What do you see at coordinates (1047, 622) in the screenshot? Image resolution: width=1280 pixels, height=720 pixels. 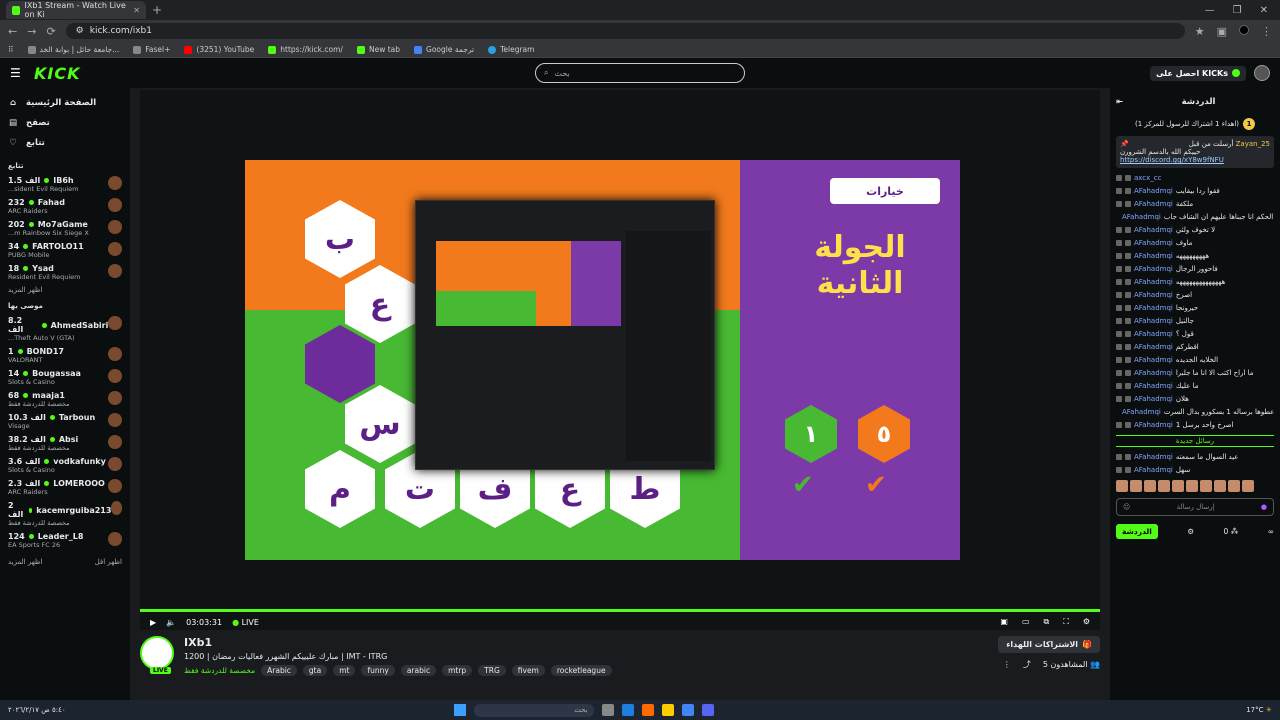 I see `pip-icon: ⧉` at bounding box center [1047, 622].